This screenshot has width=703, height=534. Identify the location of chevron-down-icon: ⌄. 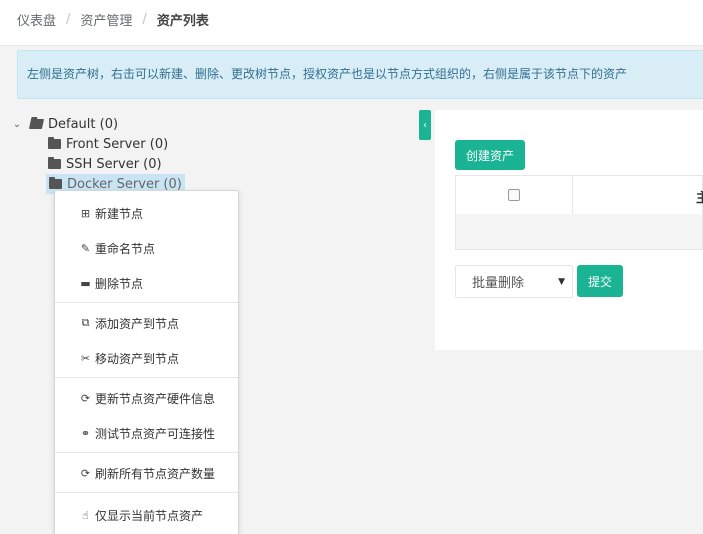
(17, 124).